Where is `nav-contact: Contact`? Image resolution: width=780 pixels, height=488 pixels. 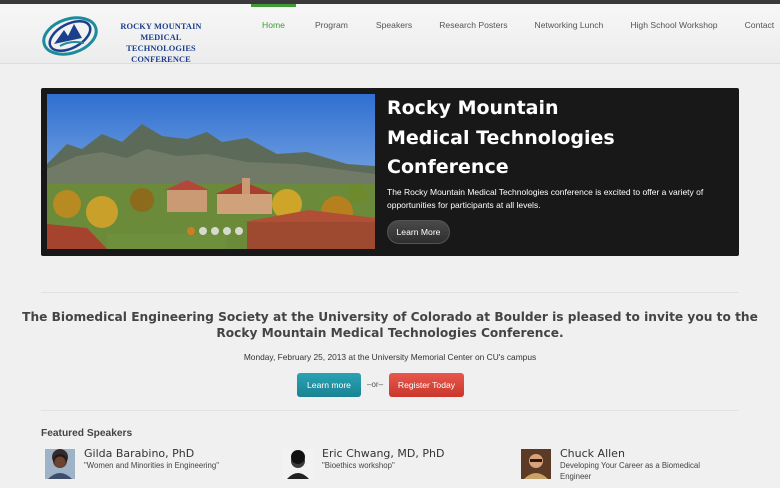 nav-contact: Contact is located at coordinates (760, 25).